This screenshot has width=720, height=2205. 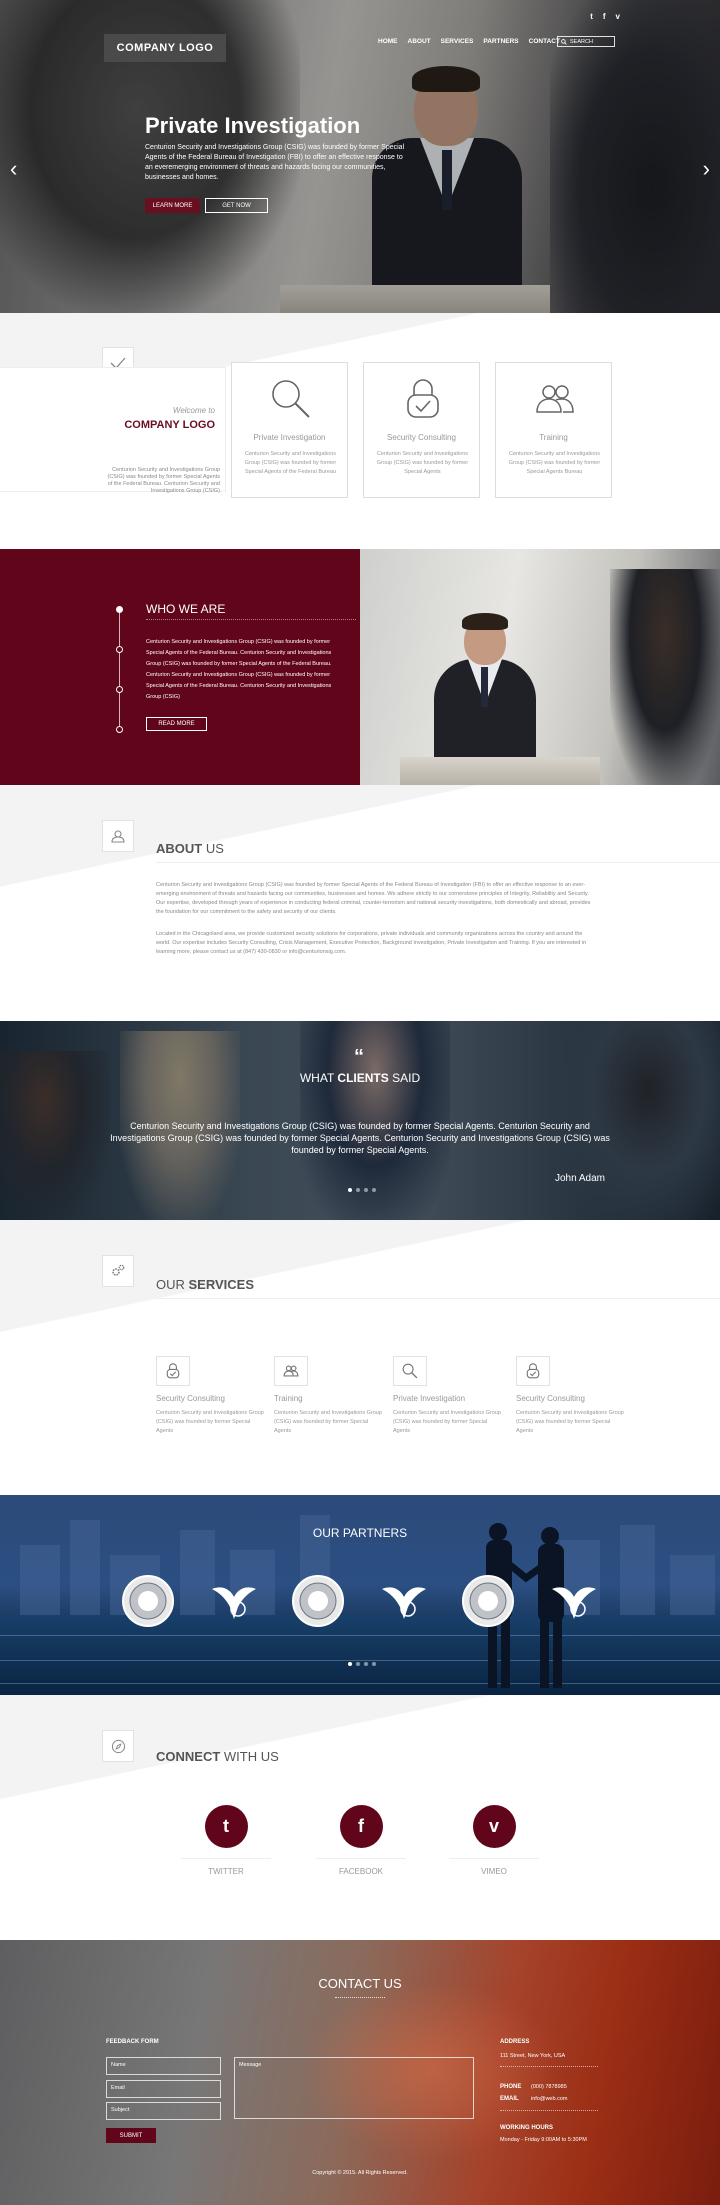 What do you see at coordinates (457, 41) in the screenshot?
I see `nav-services: SERVICES` at bounding box center [457, 41].